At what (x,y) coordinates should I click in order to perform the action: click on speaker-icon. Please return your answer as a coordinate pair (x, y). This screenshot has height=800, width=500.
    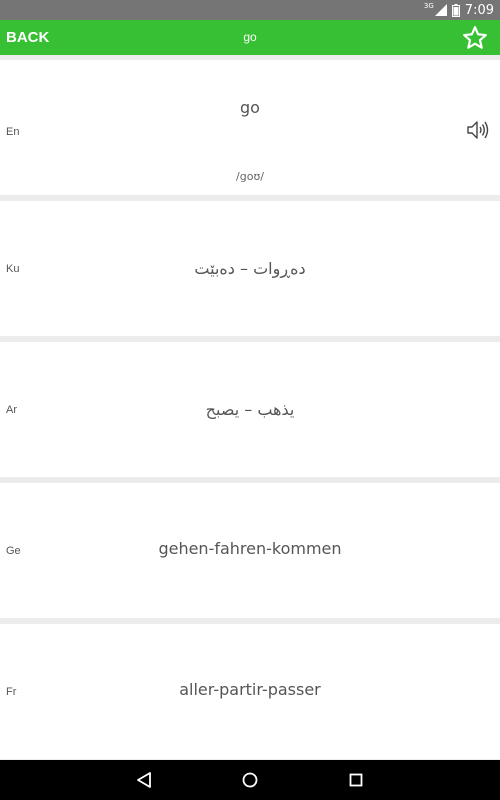
    Looking at the image, I should click on (479, 130).